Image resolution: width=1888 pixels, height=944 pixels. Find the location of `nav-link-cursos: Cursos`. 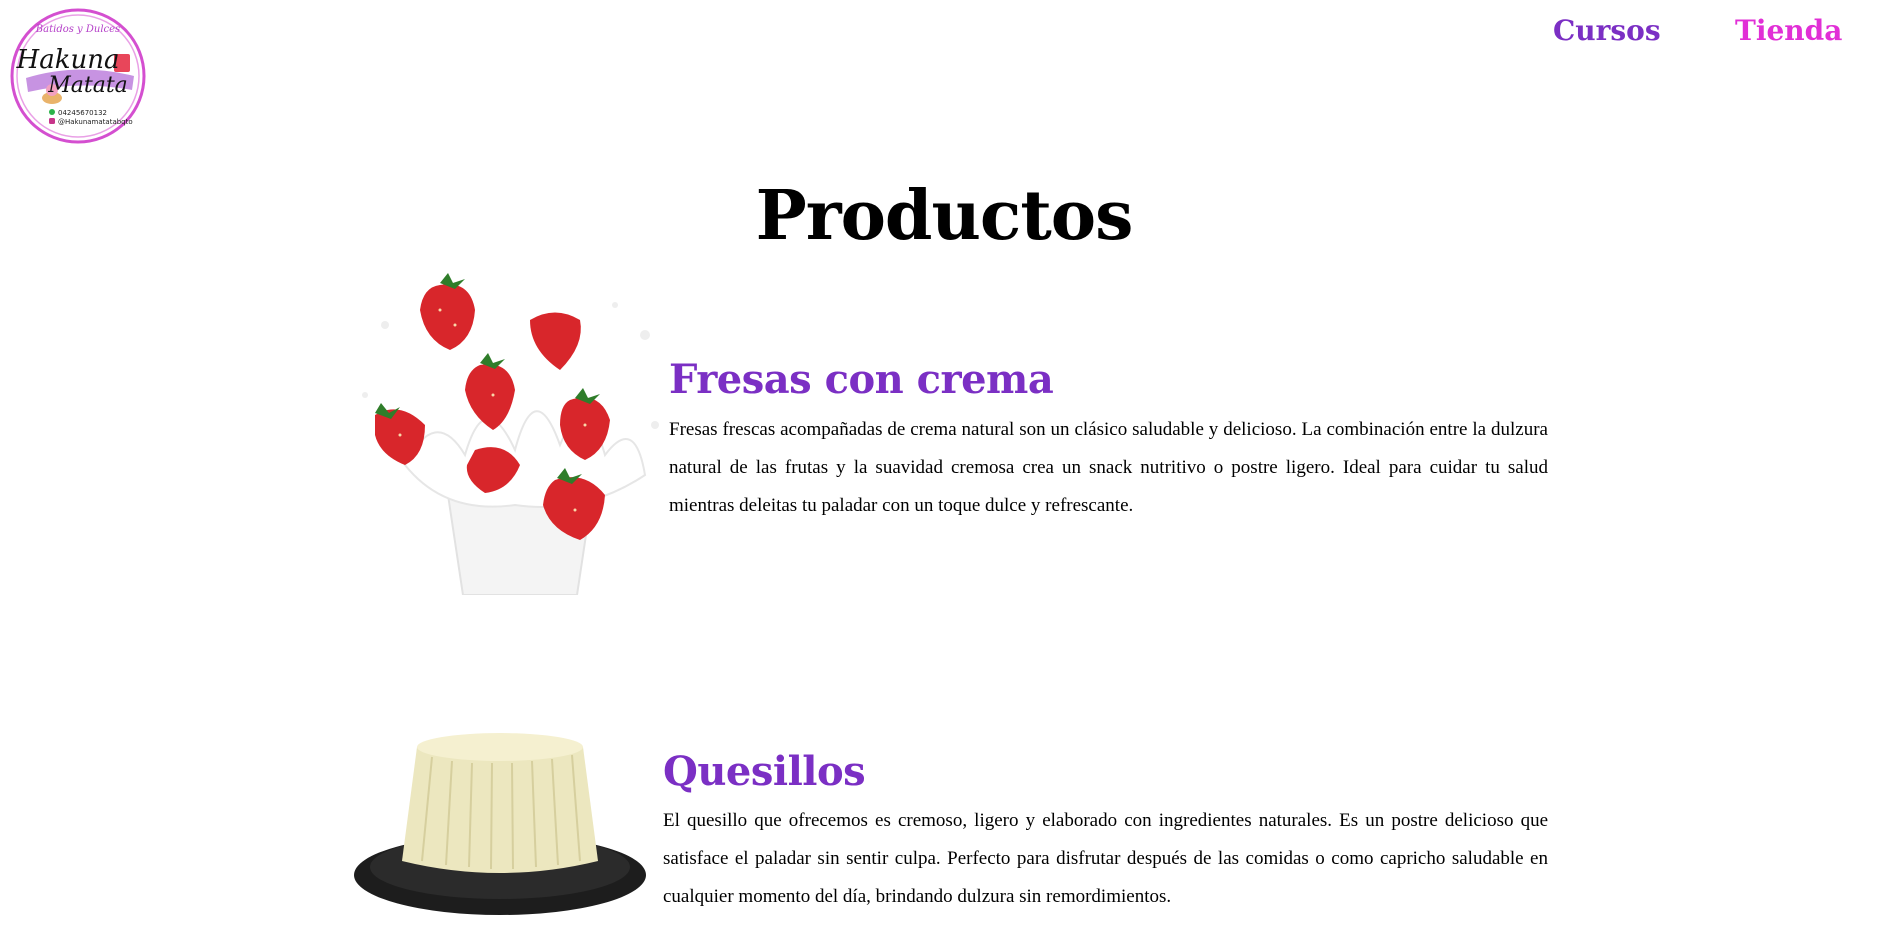

nav-link-cursos: Cursos is located at coordinates (1607, 30).